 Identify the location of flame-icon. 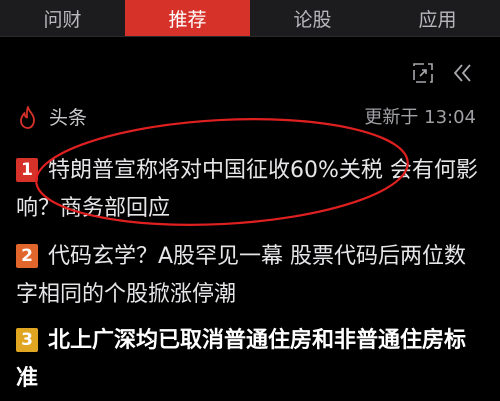
(27, 117).